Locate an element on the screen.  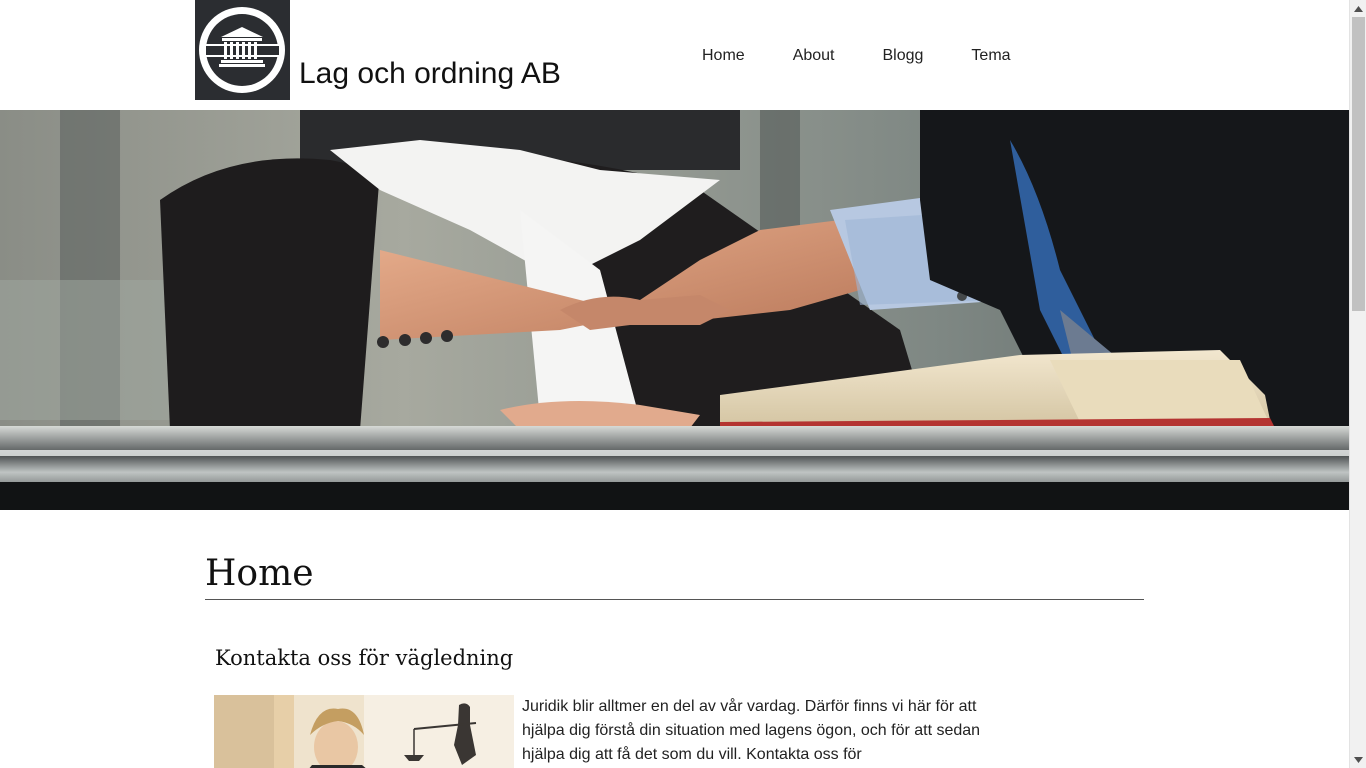
scroll-down-button is located at coordinates (1358, 759).